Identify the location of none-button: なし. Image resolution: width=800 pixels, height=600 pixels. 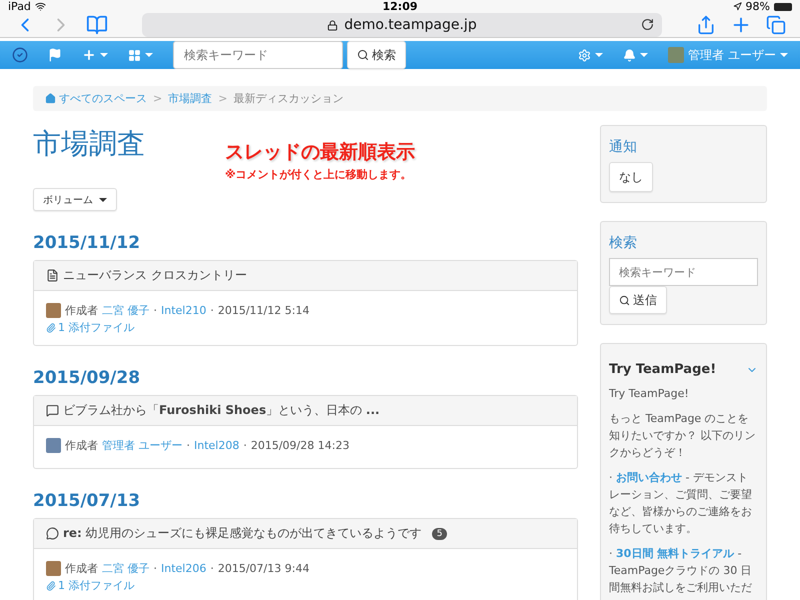
(631, 177).